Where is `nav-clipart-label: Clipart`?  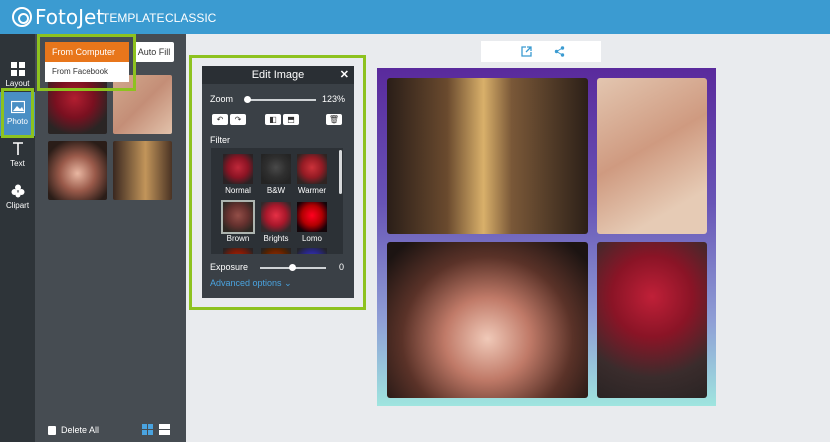
nav-clipart-label: Clipart is located at coordinates (17, 205).